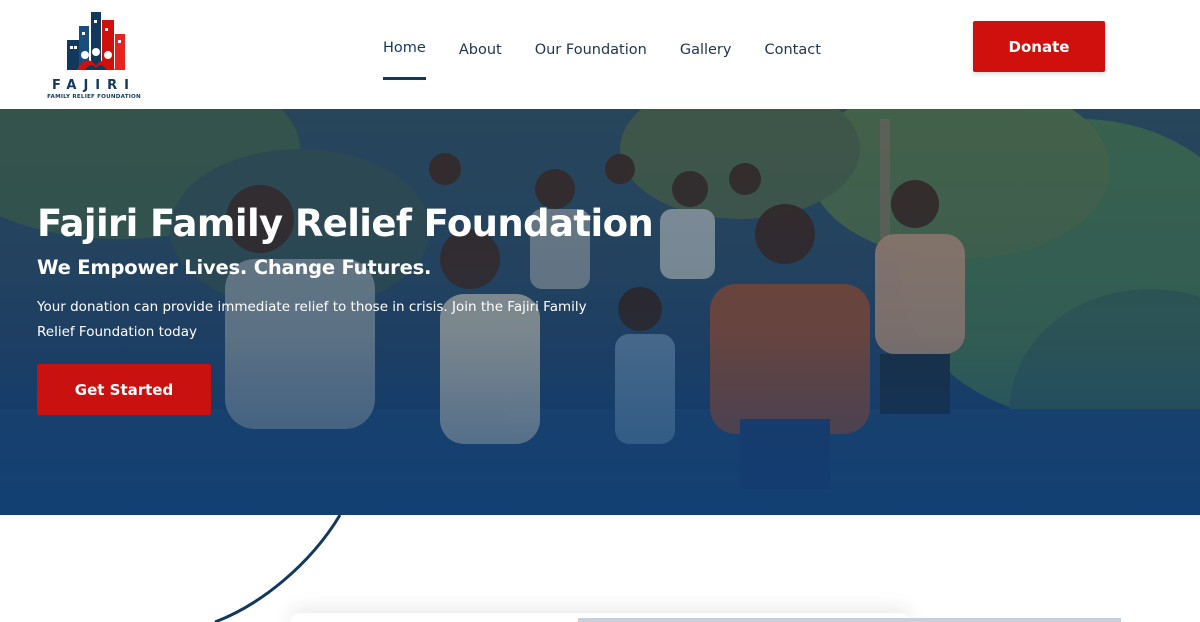 Image resolution: width=1200 pixels, height=622 pixels. I want to click on section-divider, so click(849, 620).